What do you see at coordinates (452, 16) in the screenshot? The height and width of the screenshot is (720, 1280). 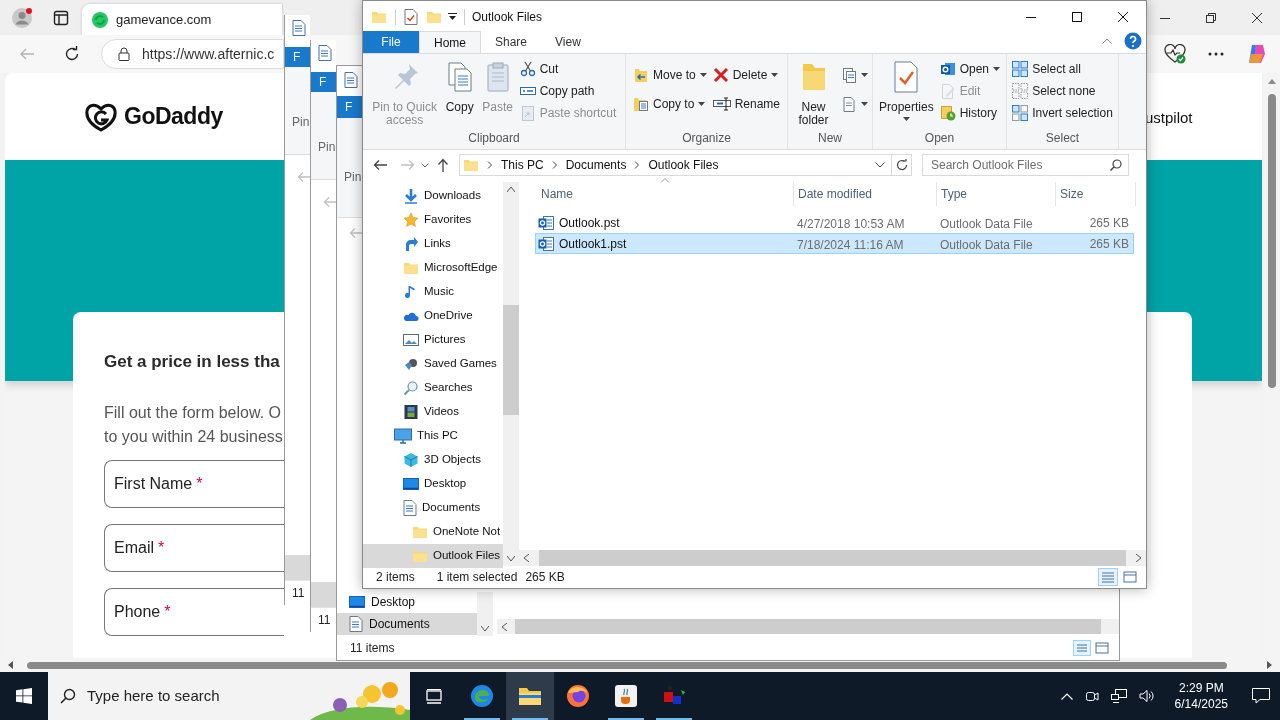 I see `customize-caret-icon` at bounding box center [452, 16].